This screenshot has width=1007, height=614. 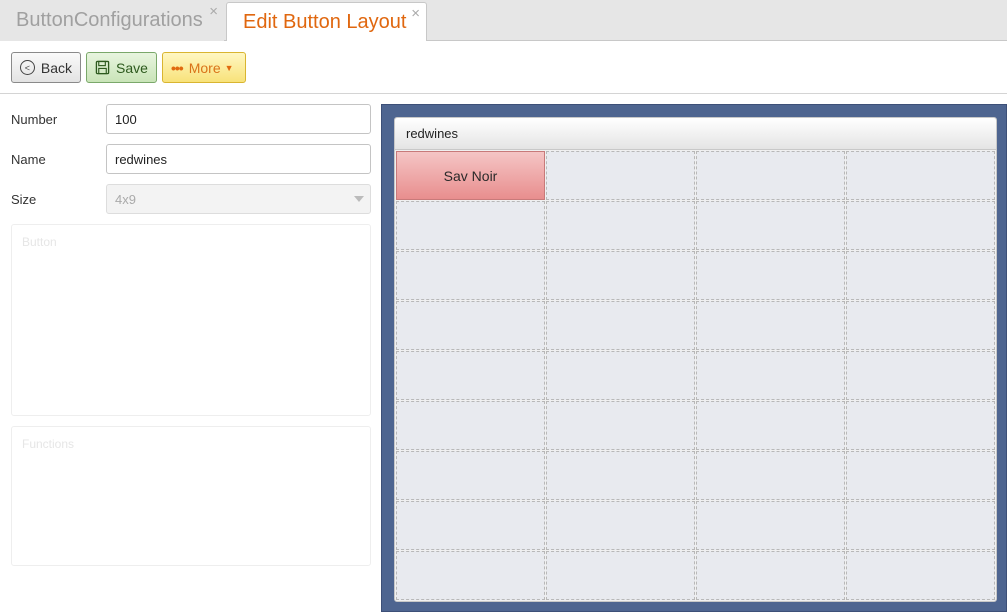 What do you see at coordinates (132, 67) in the screenshot?
I see `save-button-label: Save` at bounding box center [132, 67].